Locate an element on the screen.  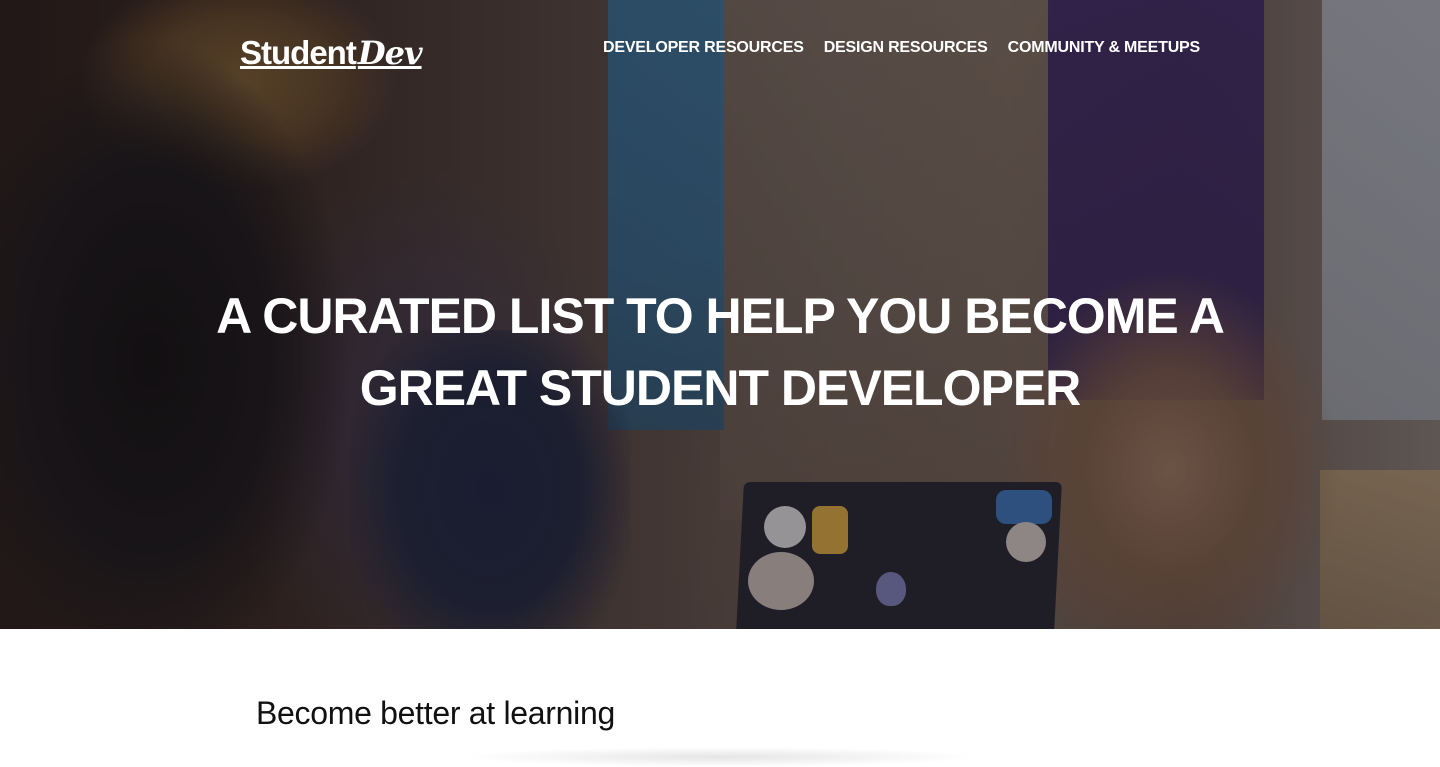
section-heading: Become better at learning is located at coordinates (435, 713).